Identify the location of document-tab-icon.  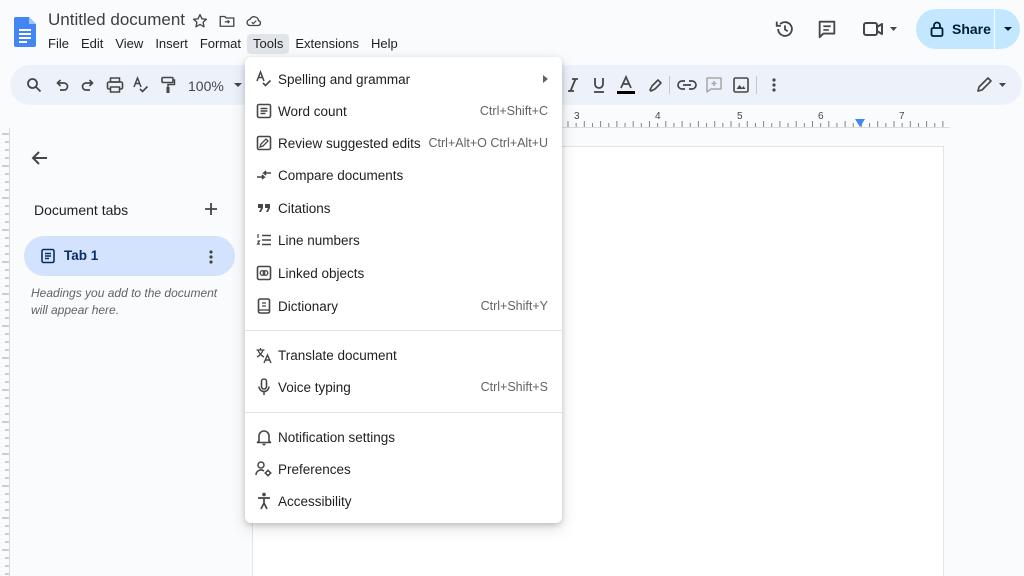
(48, 256).